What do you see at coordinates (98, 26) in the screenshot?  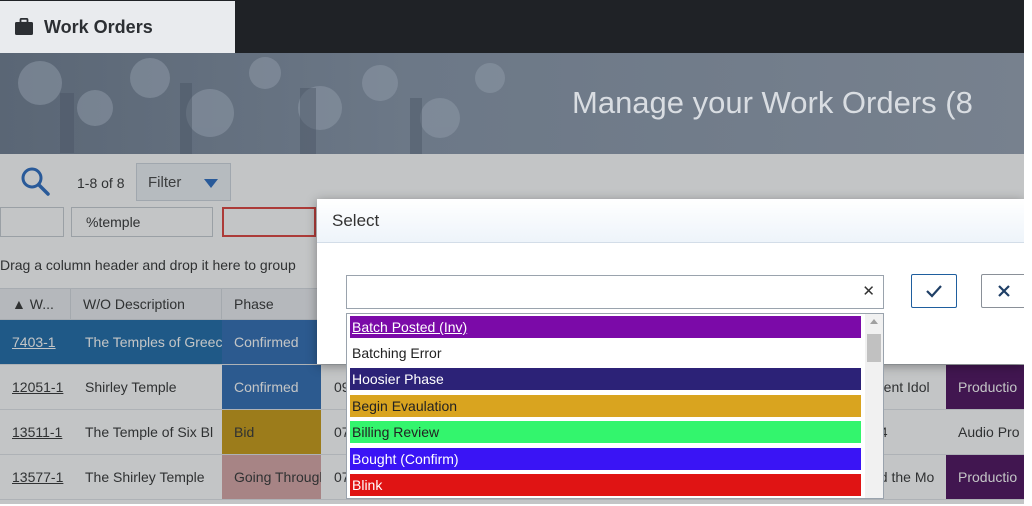 I see `tab-label: Work Orders` at bounding box center [98, 26].